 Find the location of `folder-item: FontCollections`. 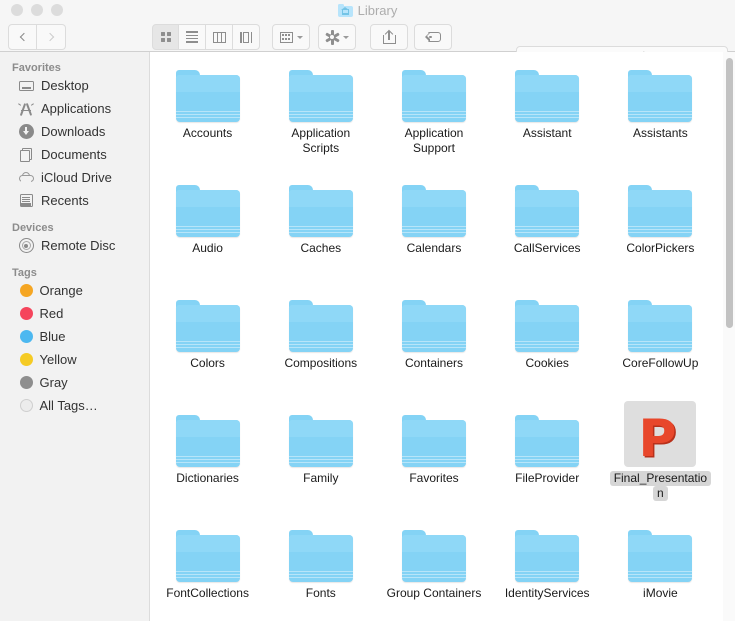

folder-item: FontCollections is located at coordinates (207, 566).